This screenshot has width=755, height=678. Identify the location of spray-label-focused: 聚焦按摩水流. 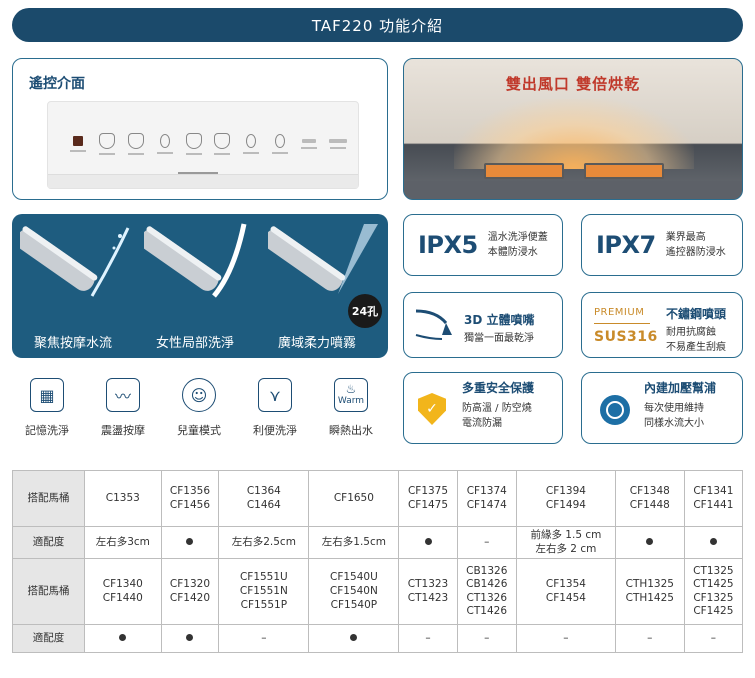
(73, 343).